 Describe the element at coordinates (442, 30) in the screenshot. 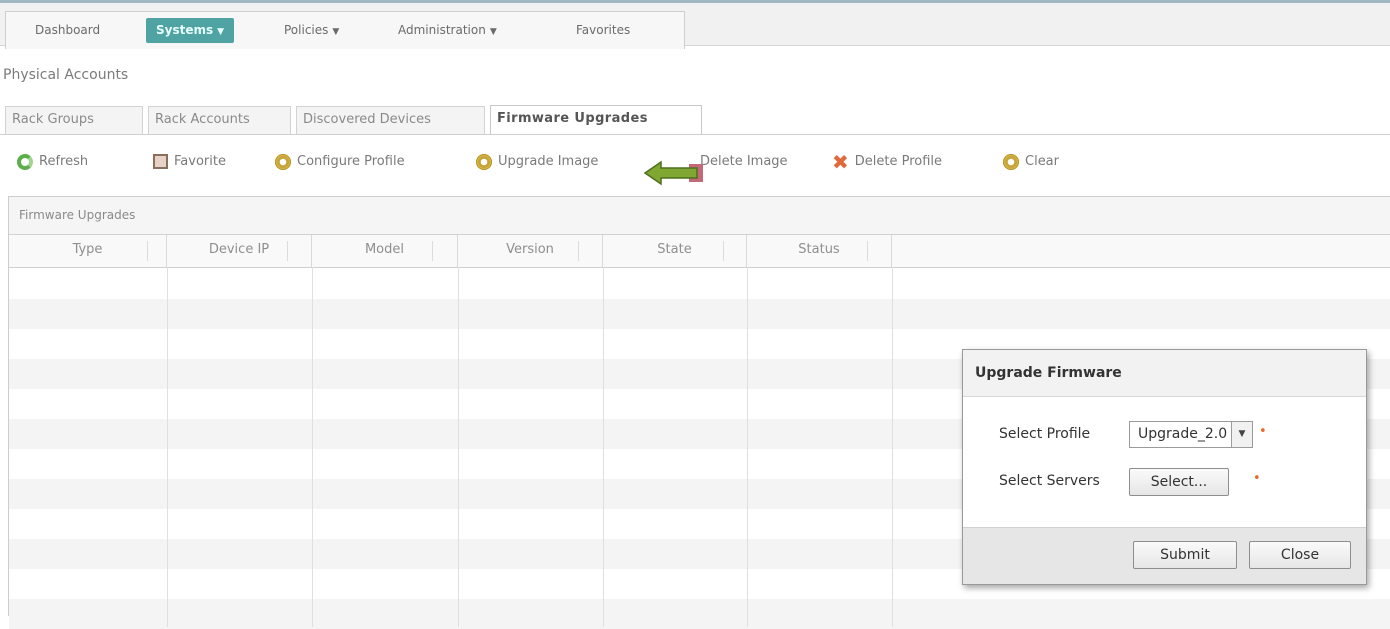

I see `menu-administration-label: Administration` at that location.